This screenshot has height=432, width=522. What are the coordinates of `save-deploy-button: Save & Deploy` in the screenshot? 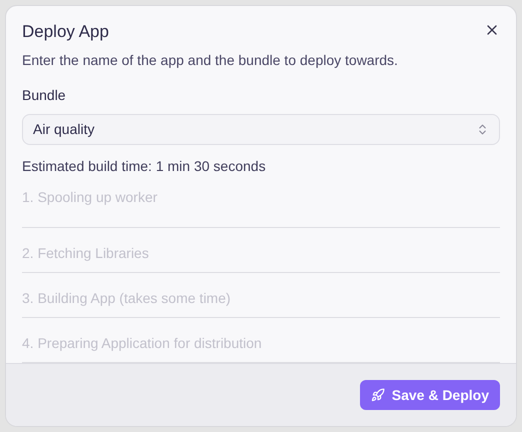 It's located at (430, 395).